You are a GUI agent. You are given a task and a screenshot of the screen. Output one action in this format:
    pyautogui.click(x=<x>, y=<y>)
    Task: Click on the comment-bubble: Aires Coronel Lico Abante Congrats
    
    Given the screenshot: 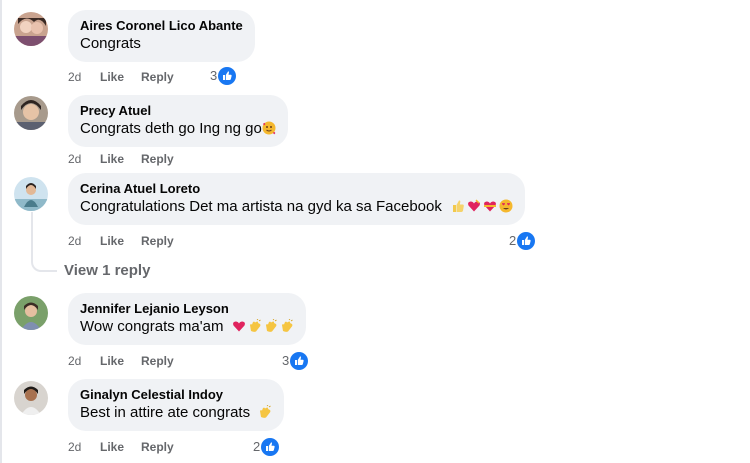 What is the action you would take?
    pyautogui.click(x=161, y=36)
    